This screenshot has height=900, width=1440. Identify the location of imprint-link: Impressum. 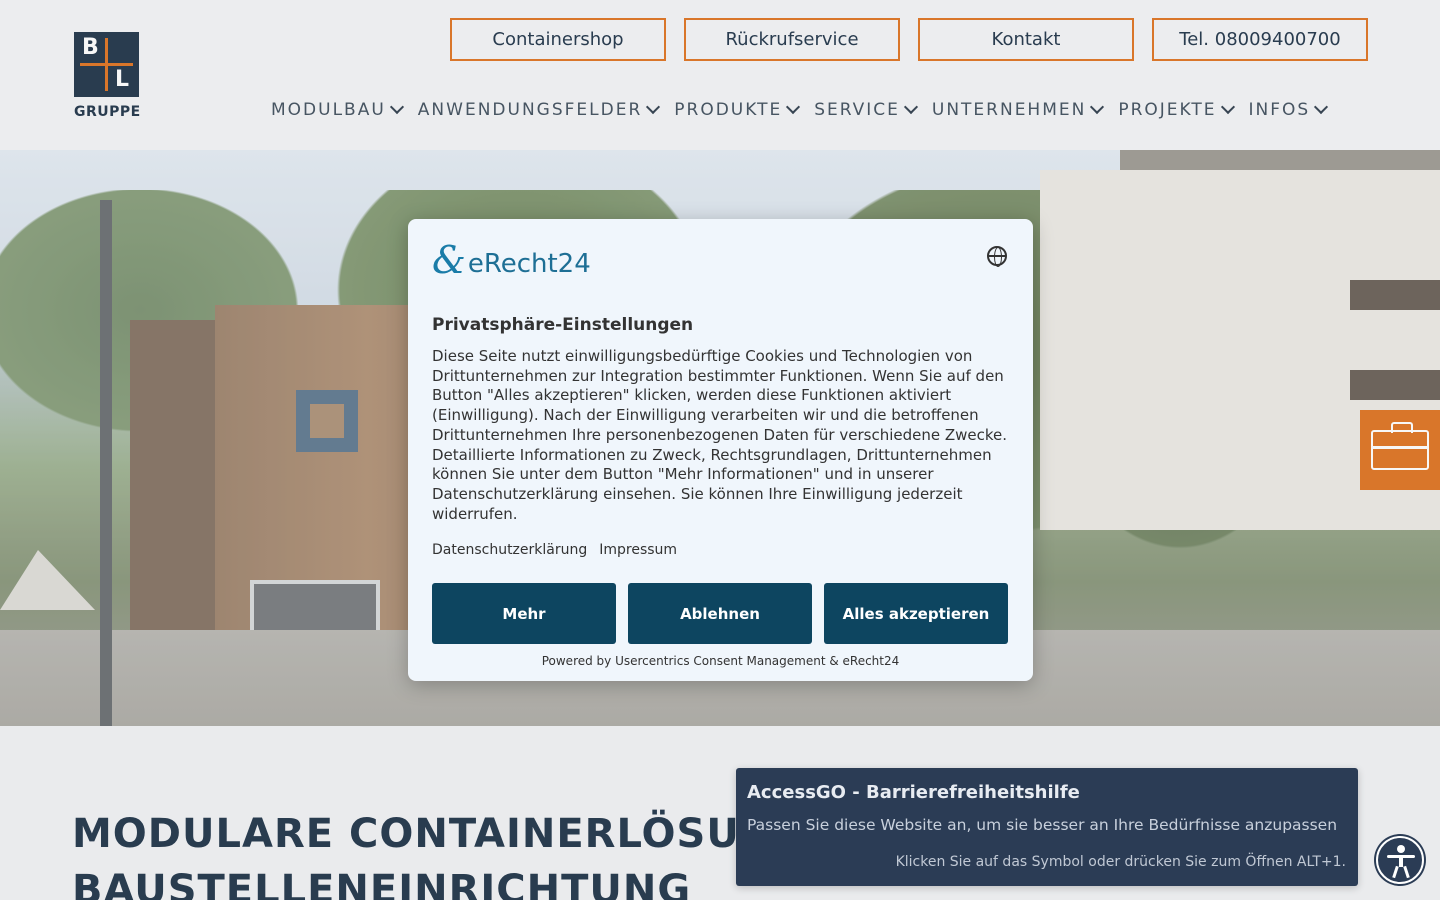
(638, 550).